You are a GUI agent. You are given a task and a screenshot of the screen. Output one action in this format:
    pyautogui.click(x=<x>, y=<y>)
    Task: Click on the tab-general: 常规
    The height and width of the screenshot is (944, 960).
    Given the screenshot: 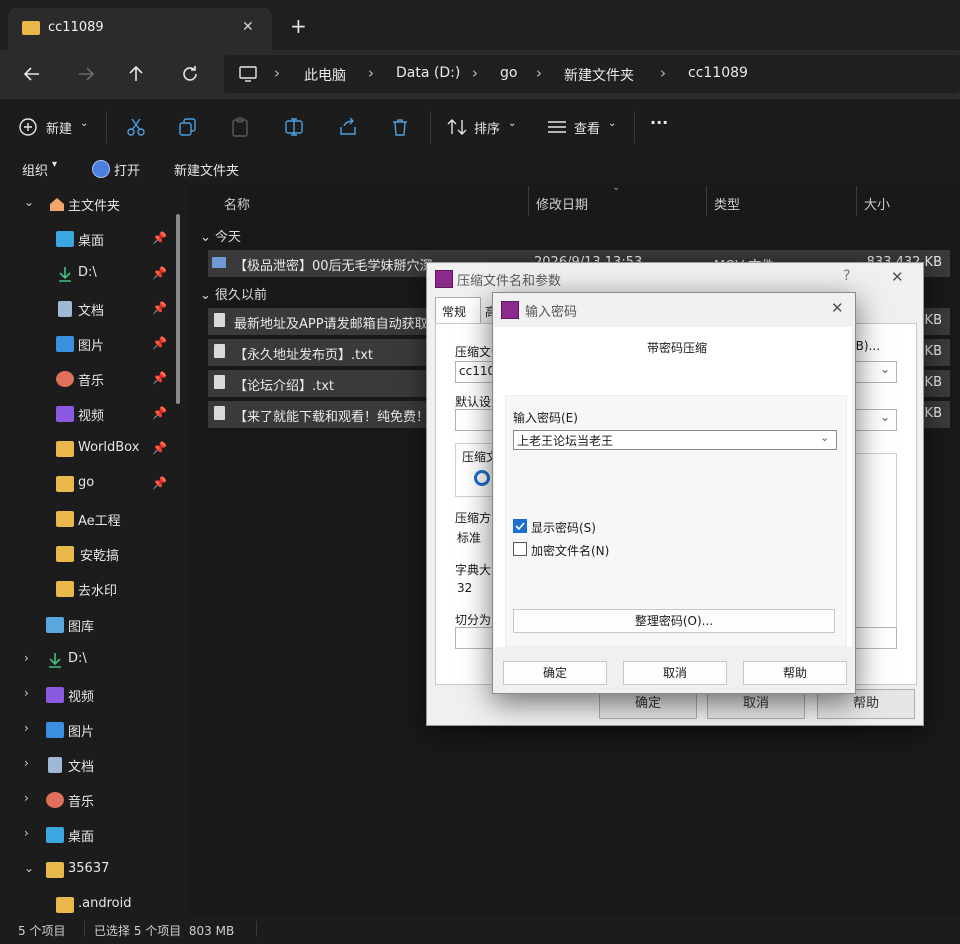 What is the action you would take?
    pyautogui.click(x=458, y=310)
    